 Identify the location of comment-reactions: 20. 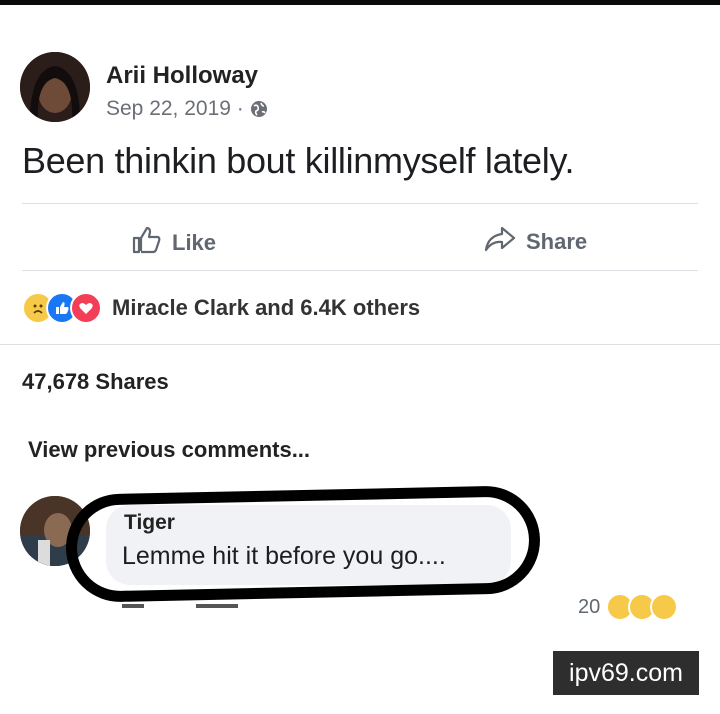
(628, 607).